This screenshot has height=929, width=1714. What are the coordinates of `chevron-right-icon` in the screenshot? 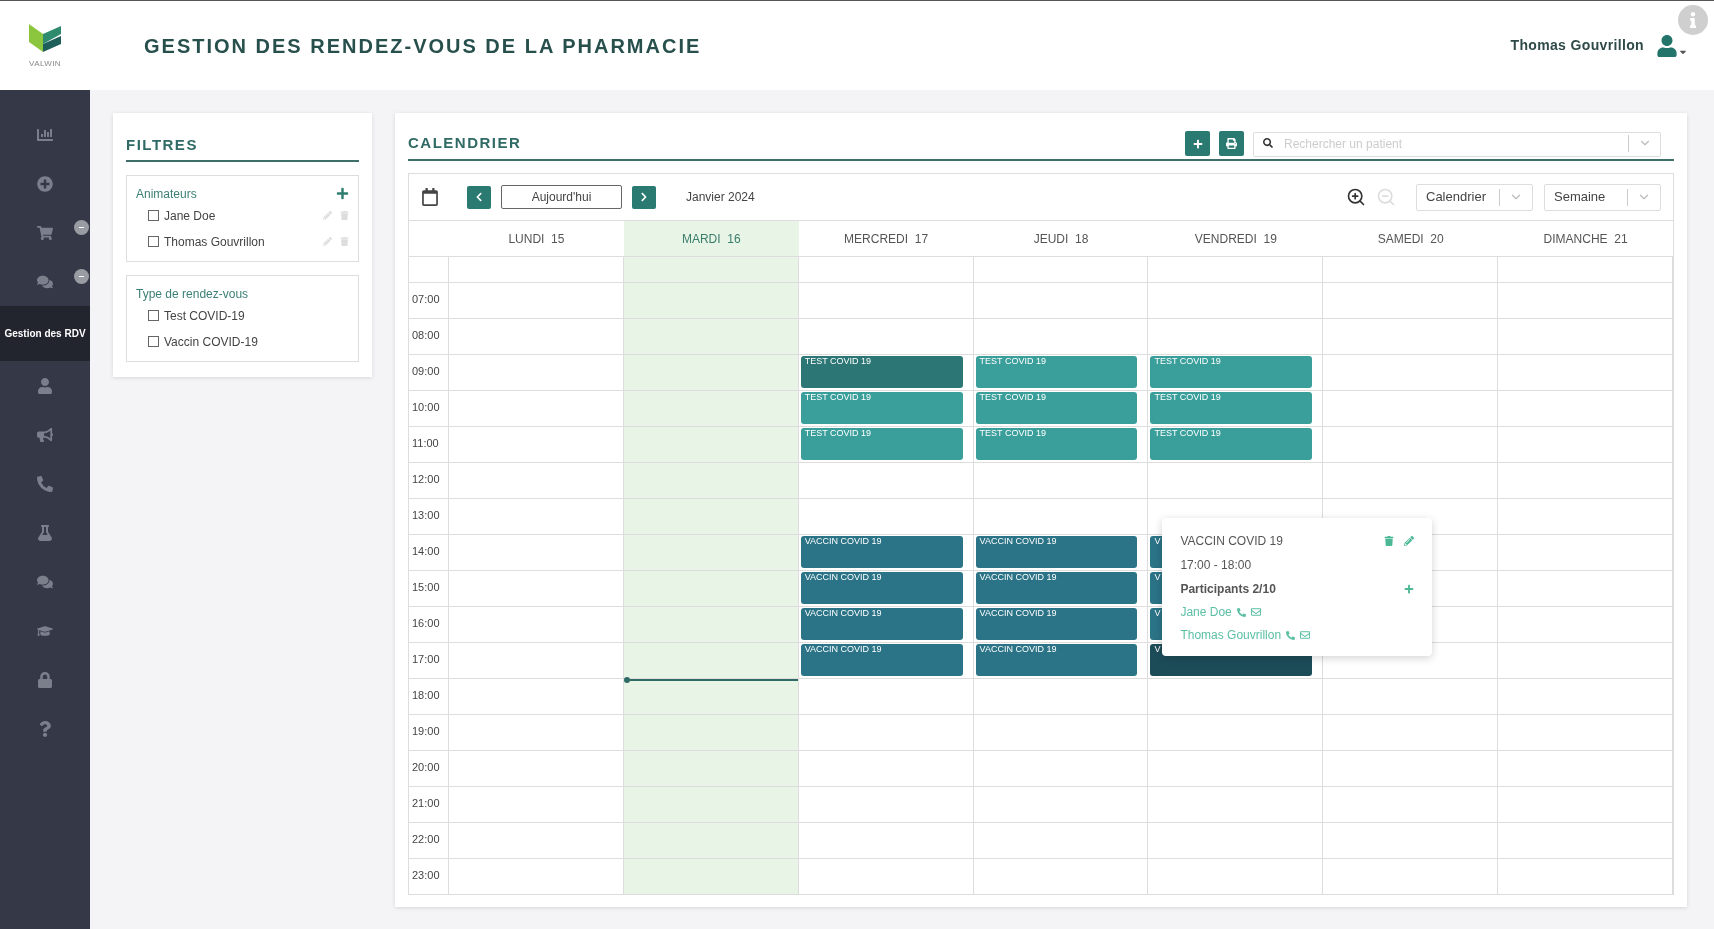 It's located at (644, 197).